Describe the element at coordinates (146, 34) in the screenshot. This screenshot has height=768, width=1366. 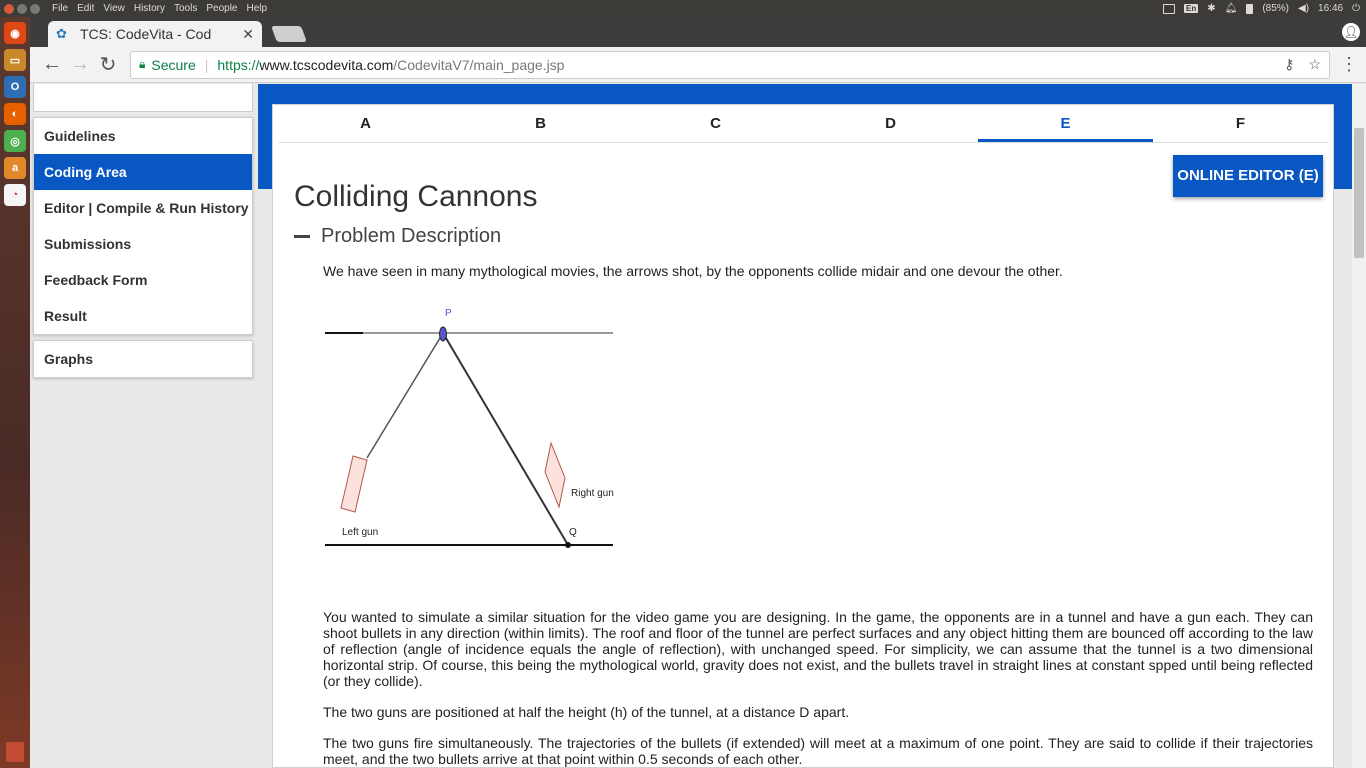
I see `tab-title: TCS: CodeVita - Cod` at that location.